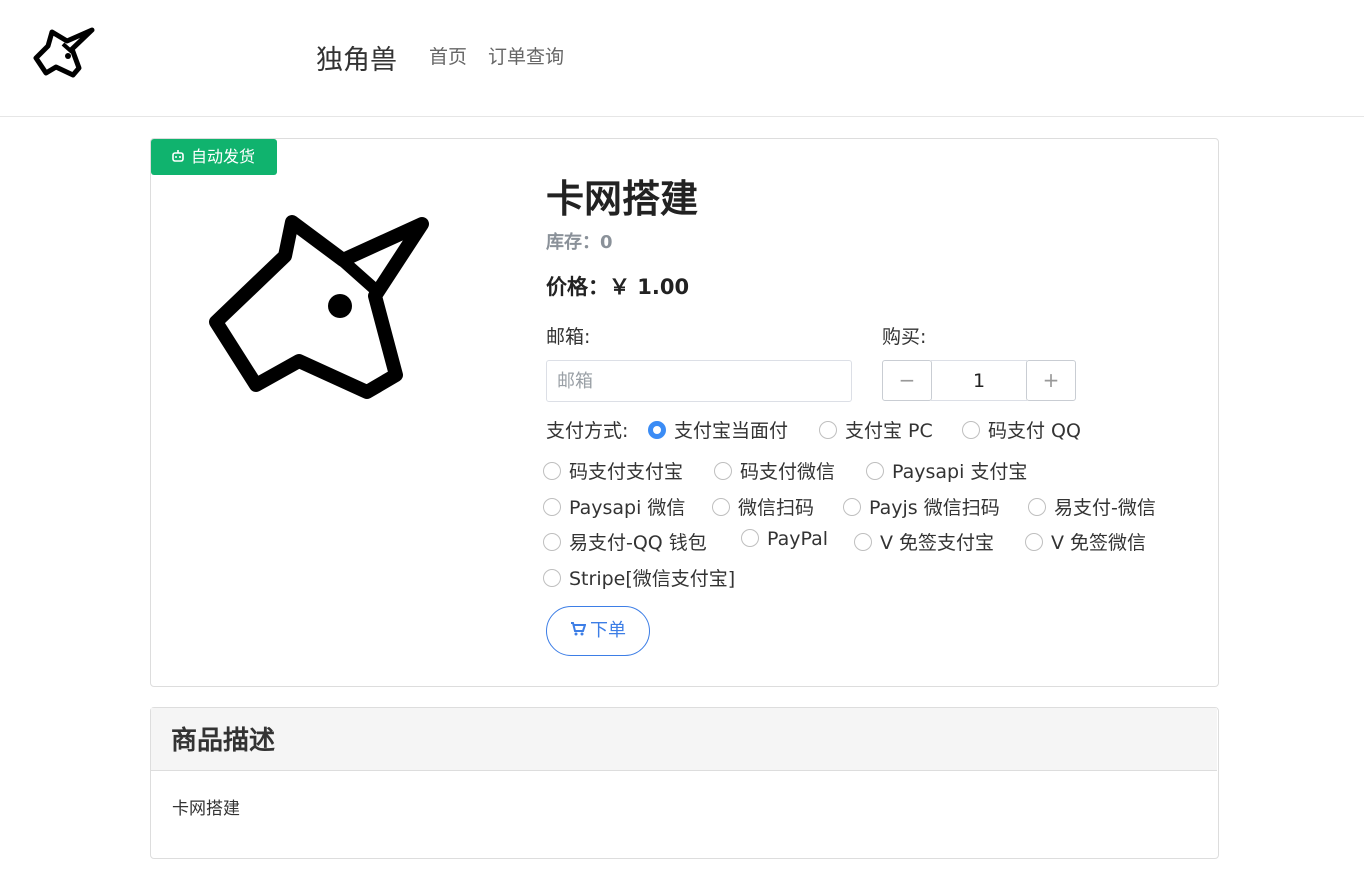 The height and width of the screenshot is (869, 1364). I want to click on payment-option-label: Paysapi 微信, so click(627, 508).